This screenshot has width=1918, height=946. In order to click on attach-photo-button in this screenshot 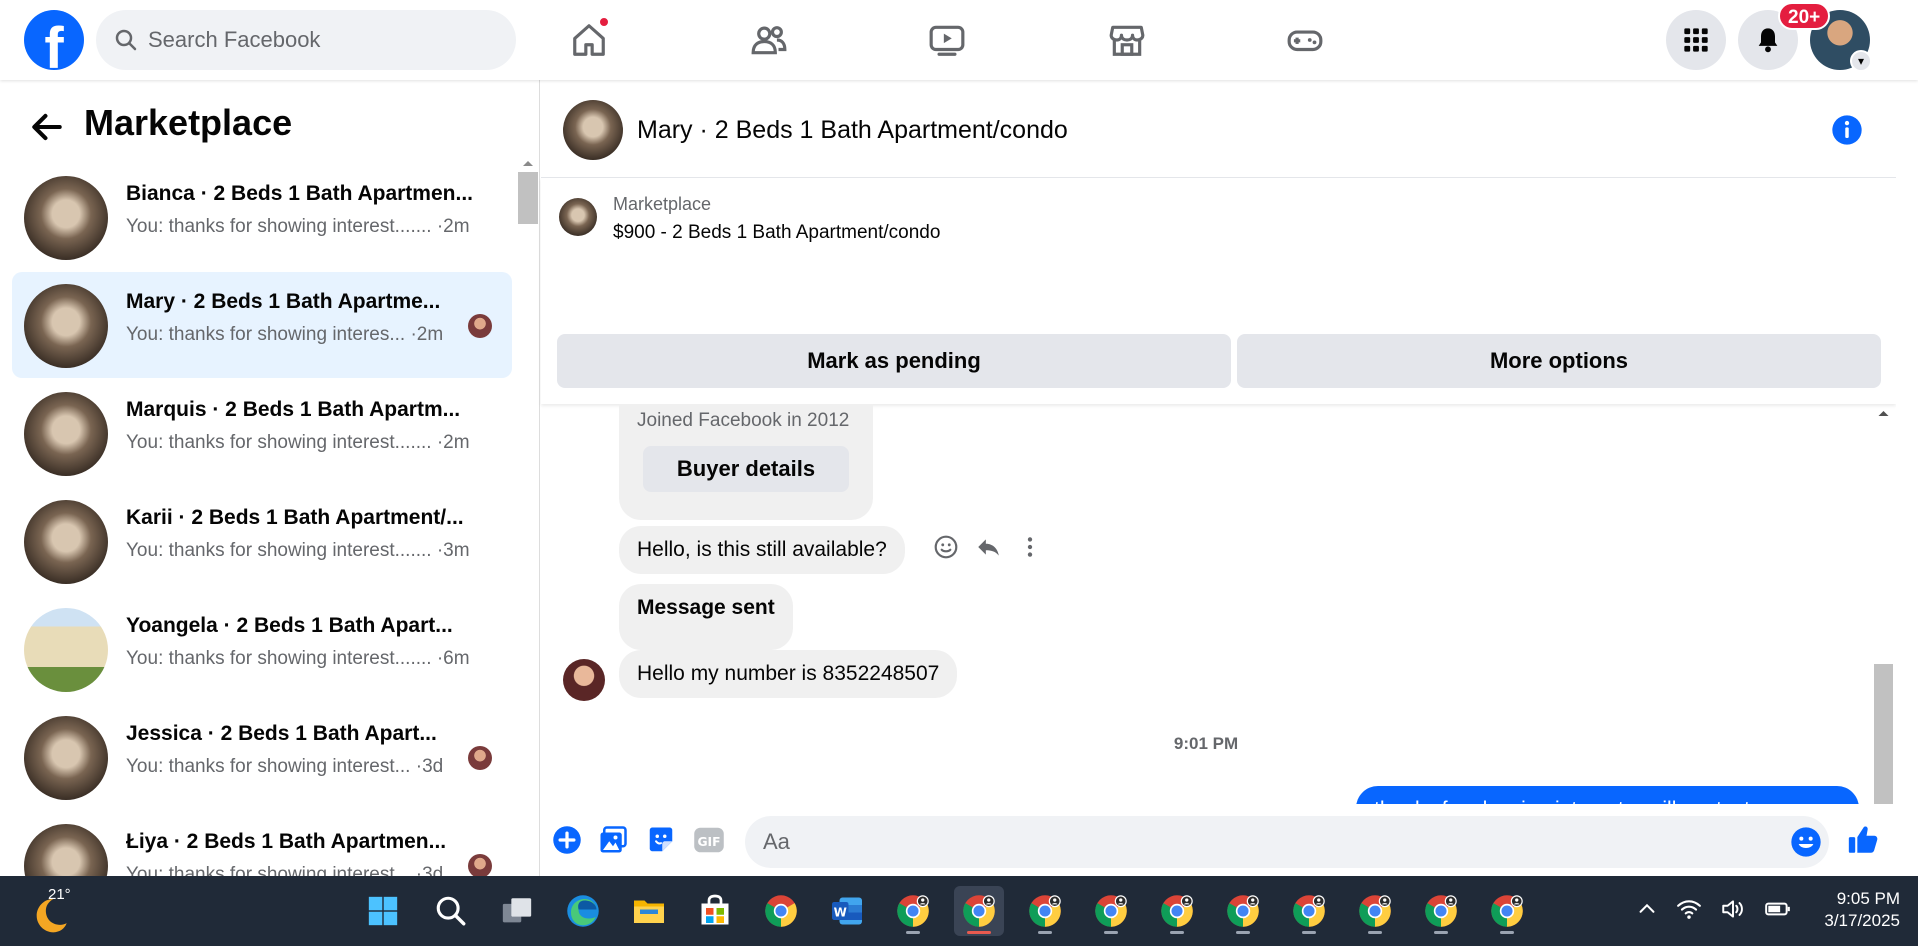, I will do `click(613, 840)`.